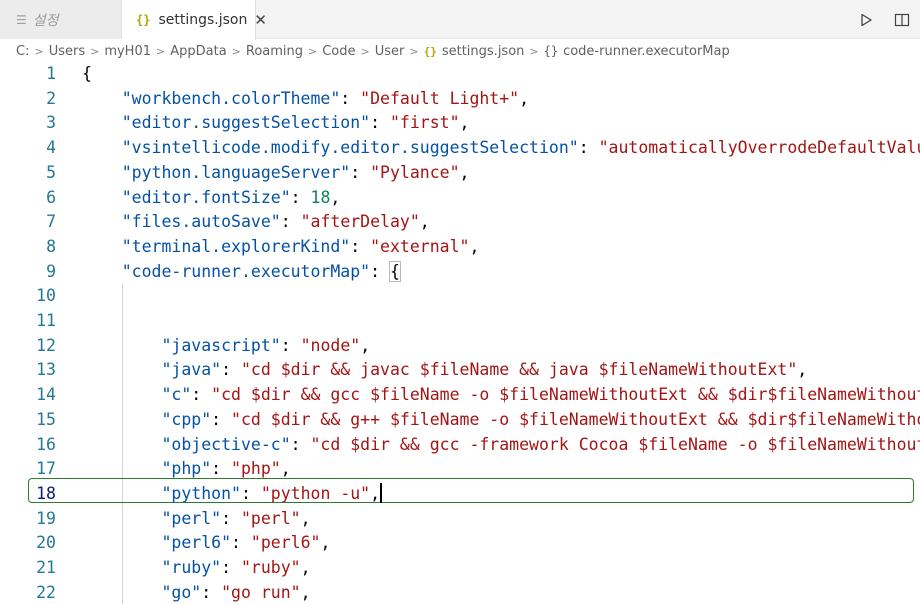  Describe the element at coordinates (338, 51) in the screenshot. I see `breadcrumb-item: Code` at that location.